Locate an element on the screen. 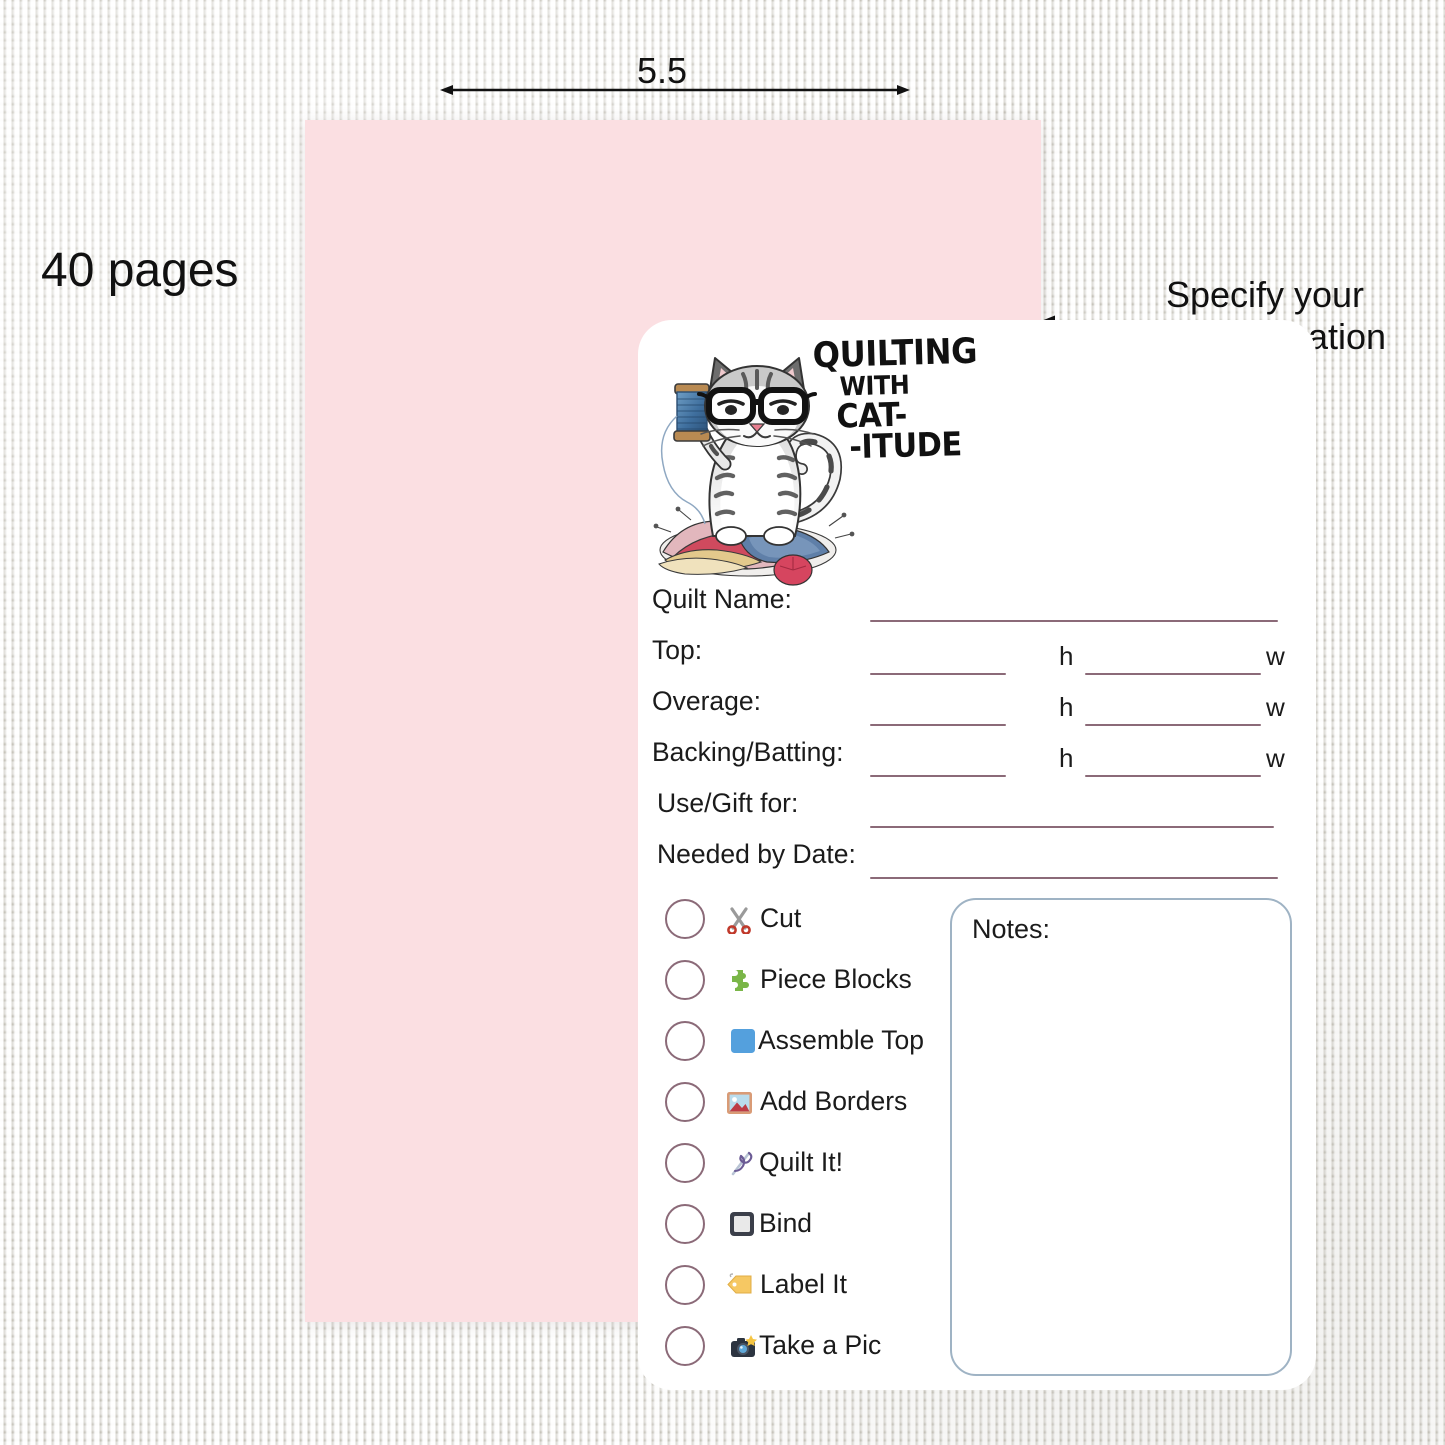 The width and height of the screenshot is (1445, 1445). overage-height-input-line is located at coordinates (938, 725).